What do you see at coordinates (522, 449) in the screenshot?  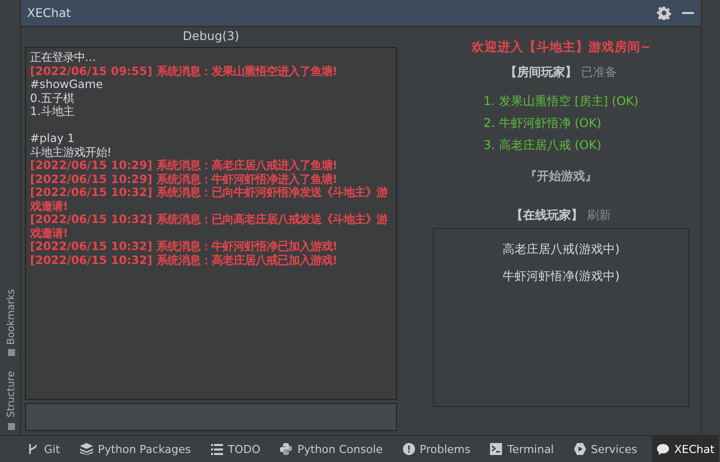 I see `tool-window-tab: Terminal` at bounding box center [522, 449].